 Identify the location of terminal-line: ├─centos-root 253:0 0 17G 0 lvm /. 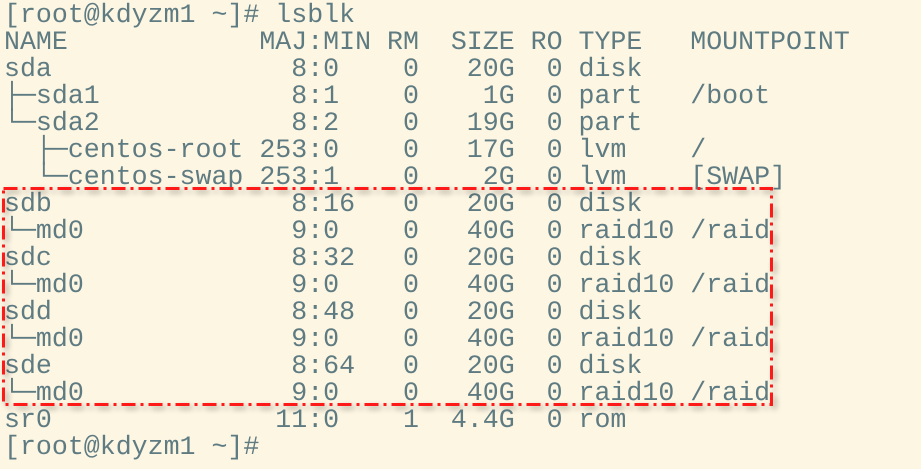
(370, 150).